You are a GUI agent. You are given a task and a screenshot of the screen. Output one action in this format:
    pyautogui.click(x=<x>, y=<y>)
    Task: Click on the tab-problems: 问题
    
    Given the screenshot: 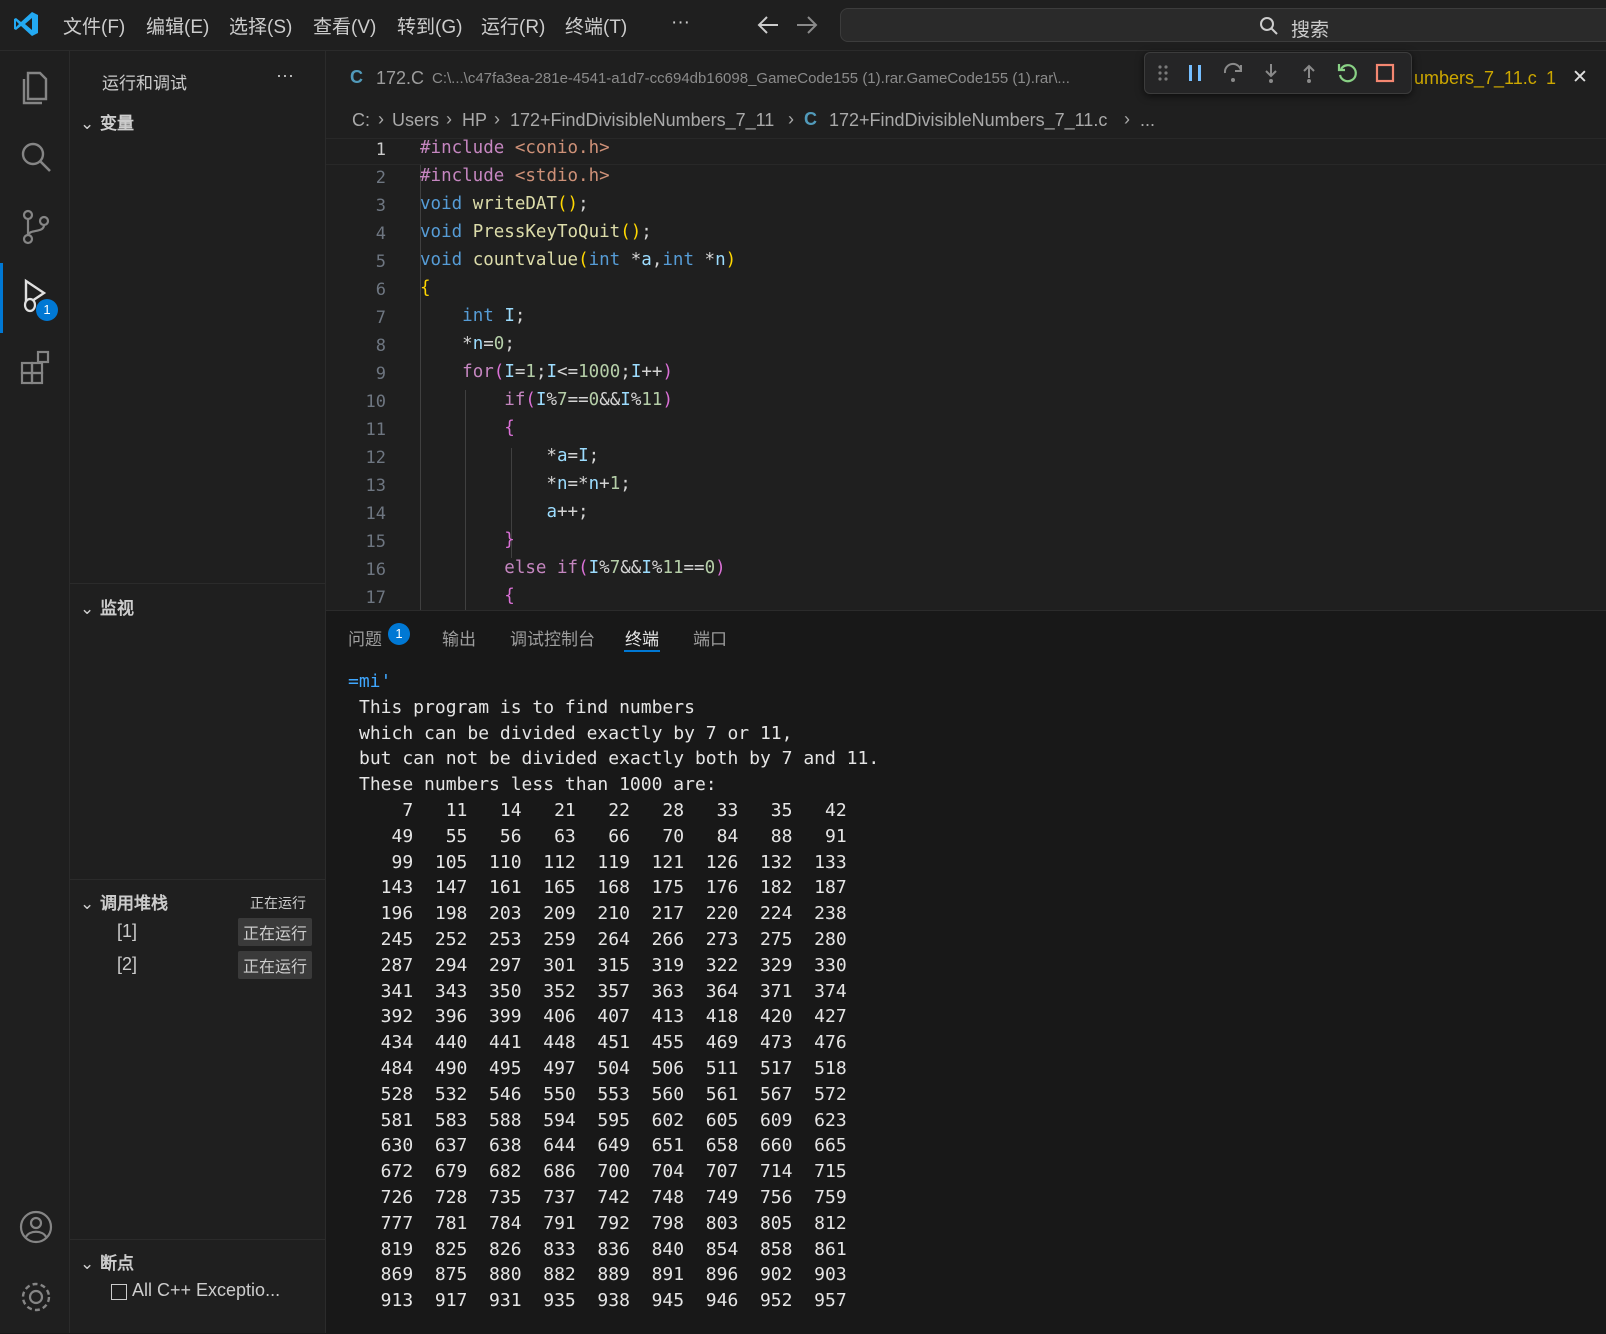 What is the action you would take?
    pyautogui.click(x=365, y=637)
    